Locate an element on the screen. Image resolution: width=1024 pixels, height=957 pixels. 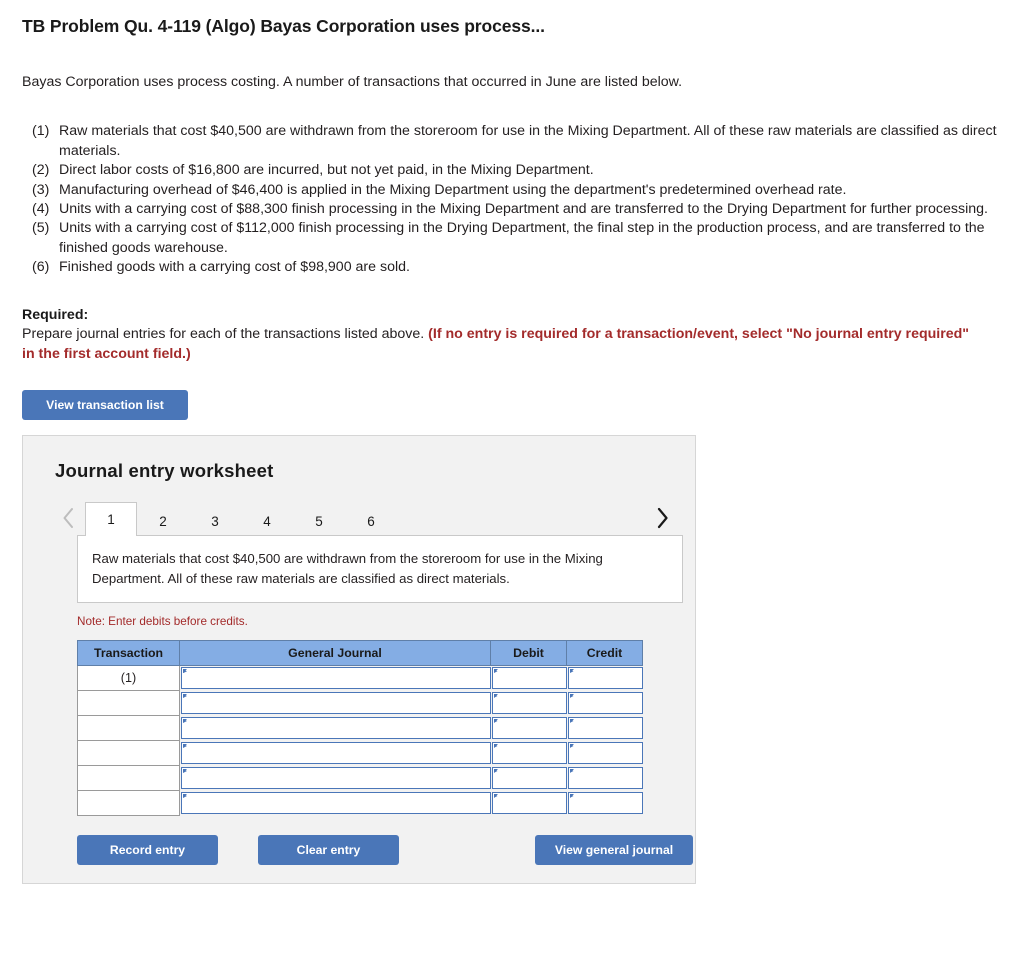
column-header-general-journal: General Journal is located at coordinates (335, 652).